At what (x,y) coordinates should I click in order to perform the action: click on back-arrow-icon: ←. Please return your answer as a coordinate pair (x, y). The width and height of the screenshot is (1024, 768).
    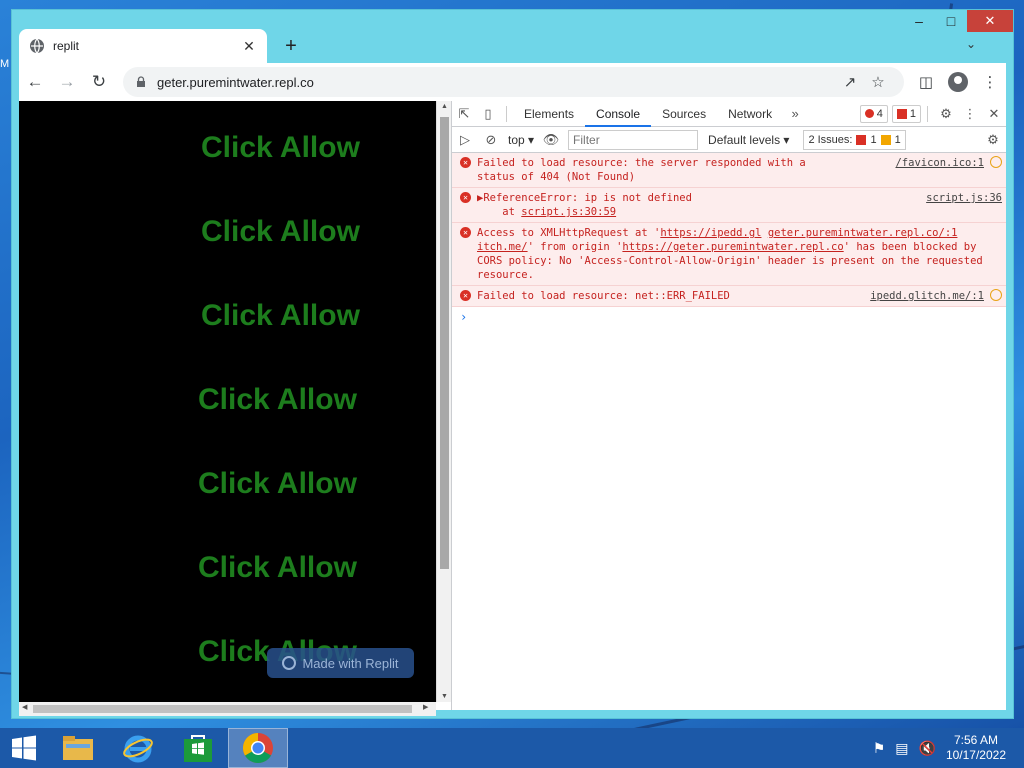
    Looking at the image, I should click on (35, 82).